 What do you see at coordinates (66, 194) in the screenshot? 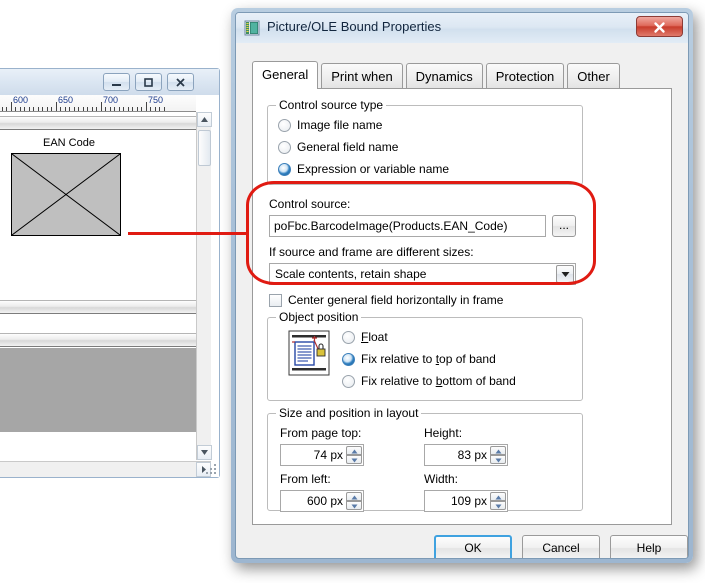
I see `ean-code-placeholder` at bounding box center [66, 194].